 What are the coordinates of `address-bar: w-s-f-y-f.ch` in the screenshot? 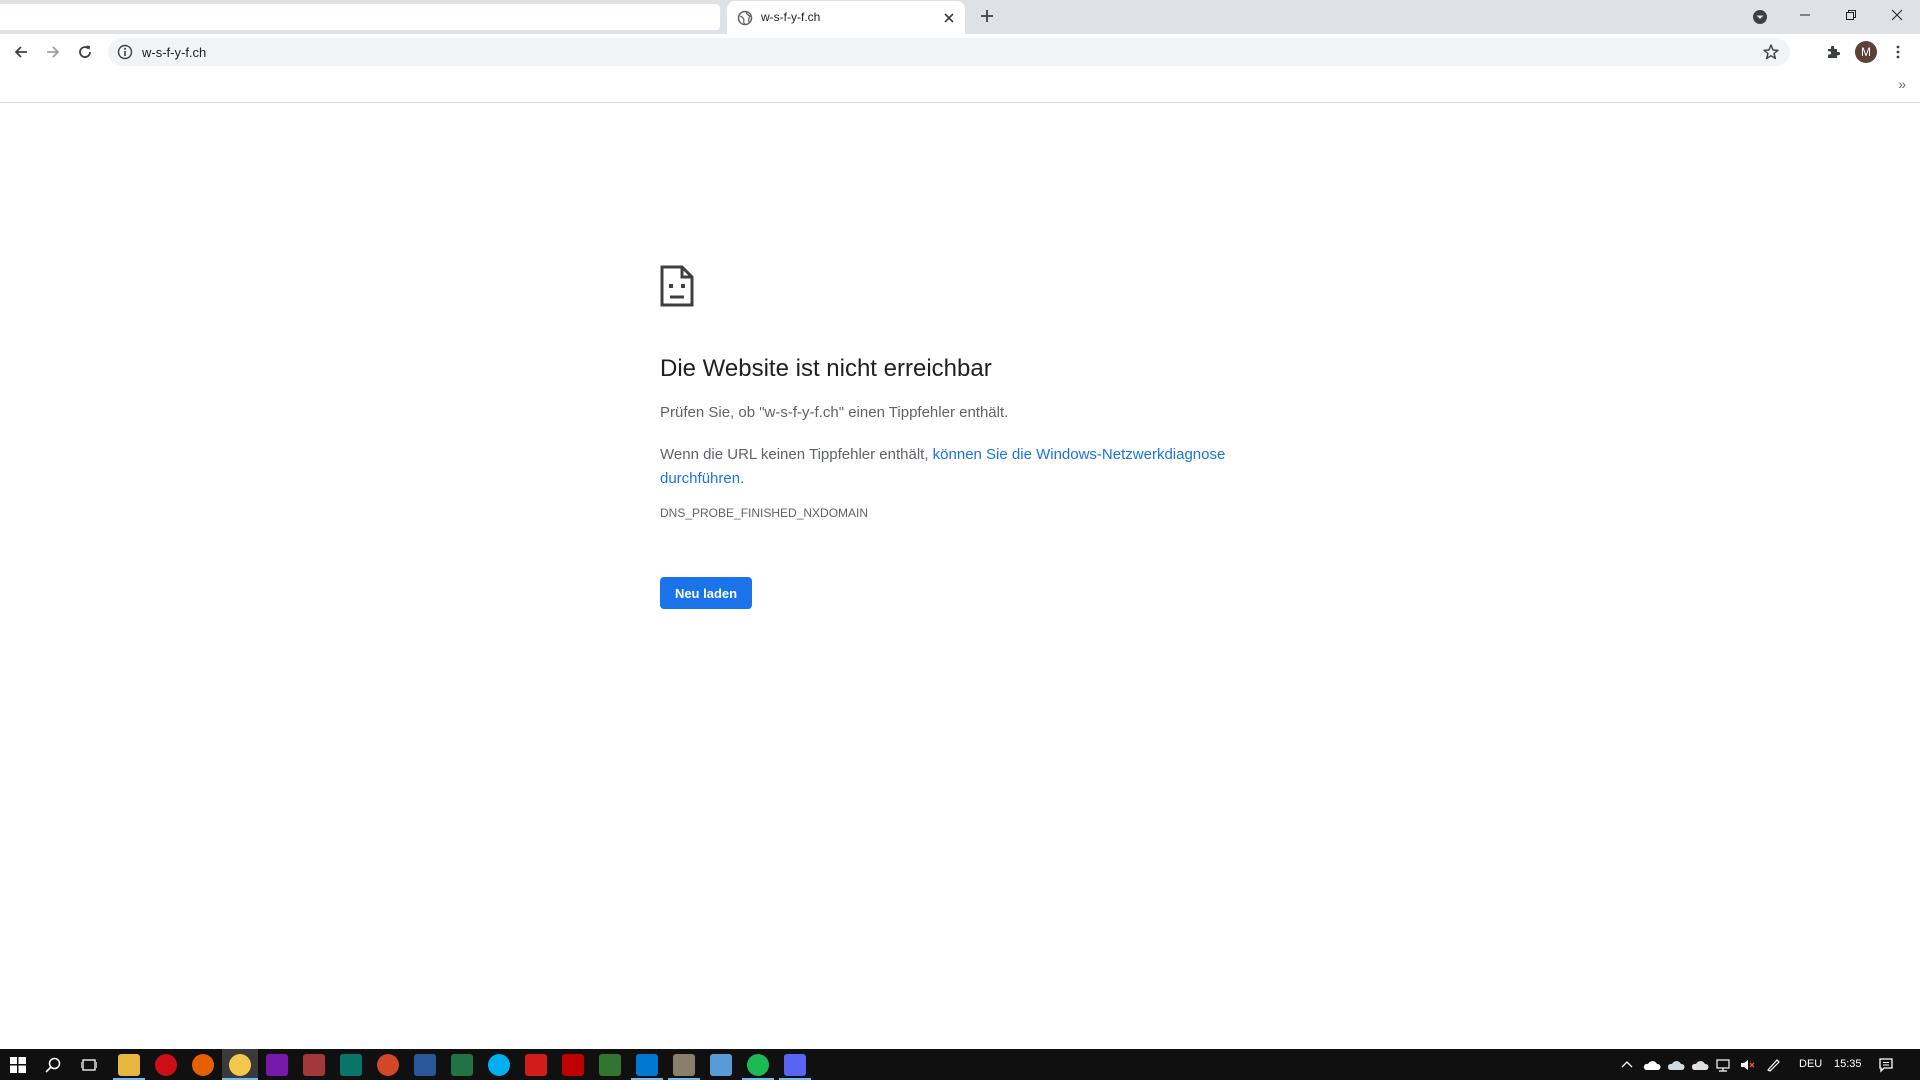 It's located at (949, 52).